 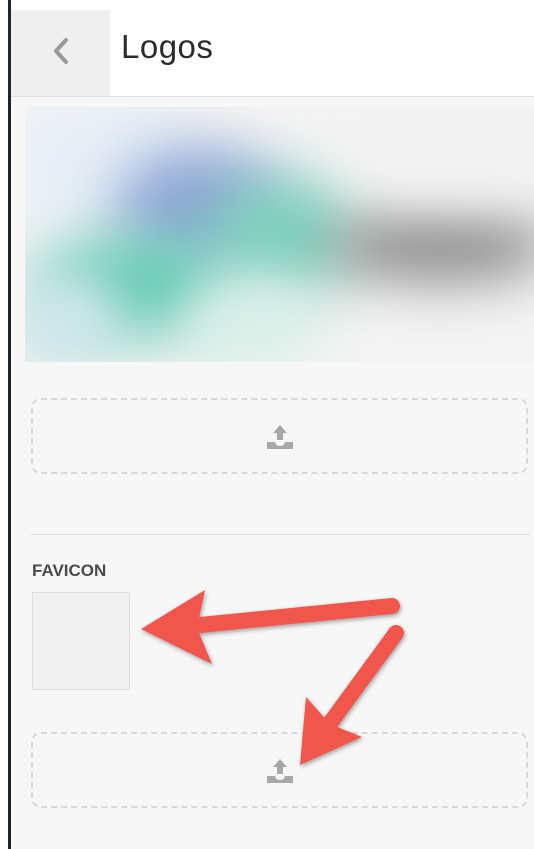 I want to click on chevron-left-icon, so click(x=61, y=51).